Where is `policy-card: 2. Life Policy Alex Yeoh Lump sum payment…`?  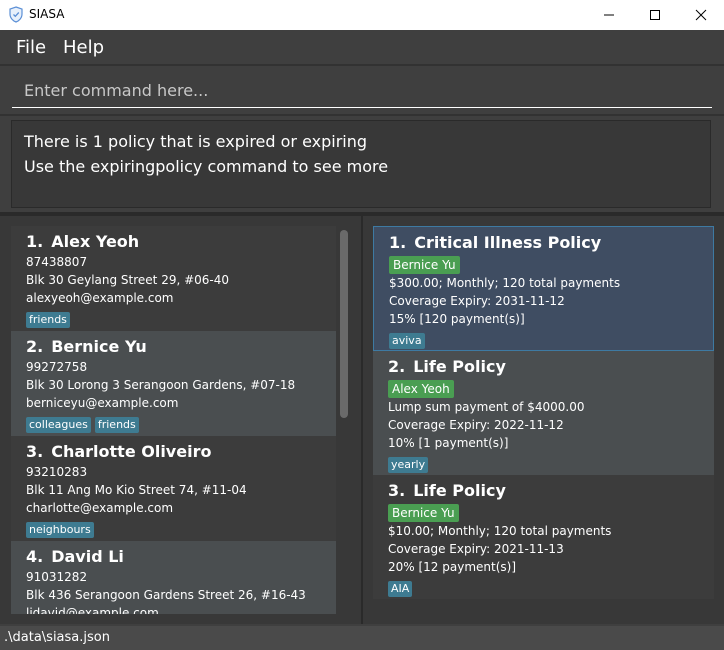
policy-card: 2. Life Policy Alex Yeoh Lump sum payment… is located at coordinates (543, 413).